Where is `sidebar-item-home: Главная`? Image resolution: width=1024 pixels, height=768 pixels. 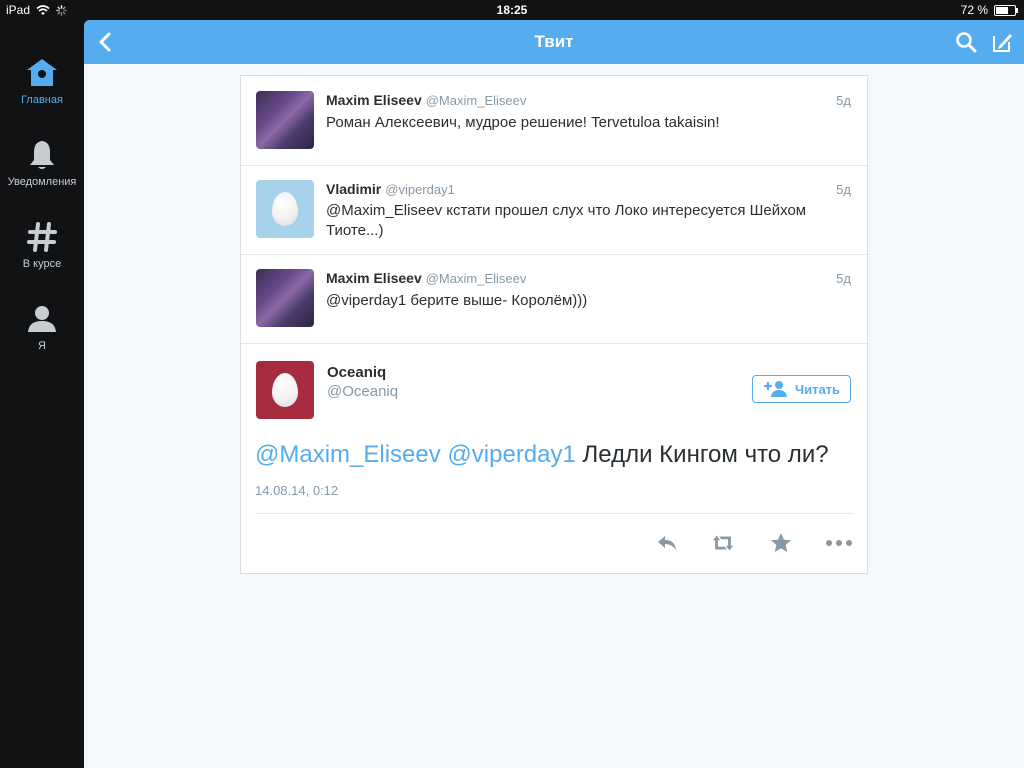
sidebar-item-home: Главная is located at coordinates (42, 81).